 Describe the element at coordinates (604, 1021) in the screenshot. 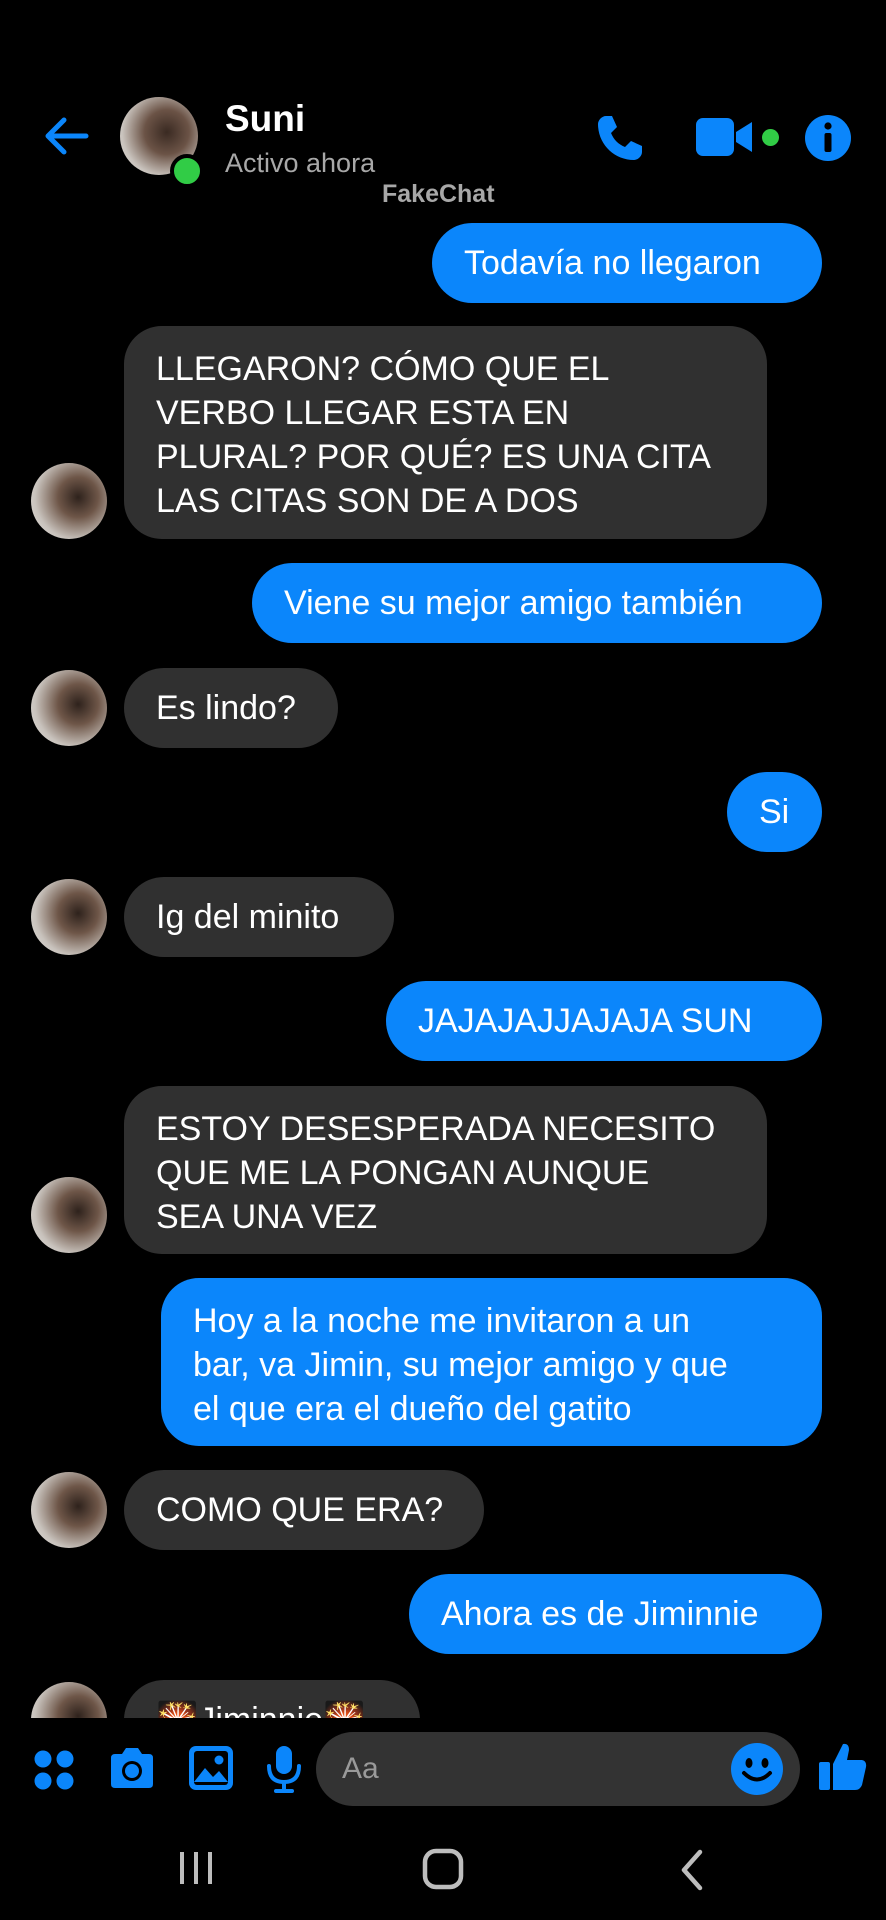

I see `sent-message: JAJAJAJJAJAJA SUN` at that location.